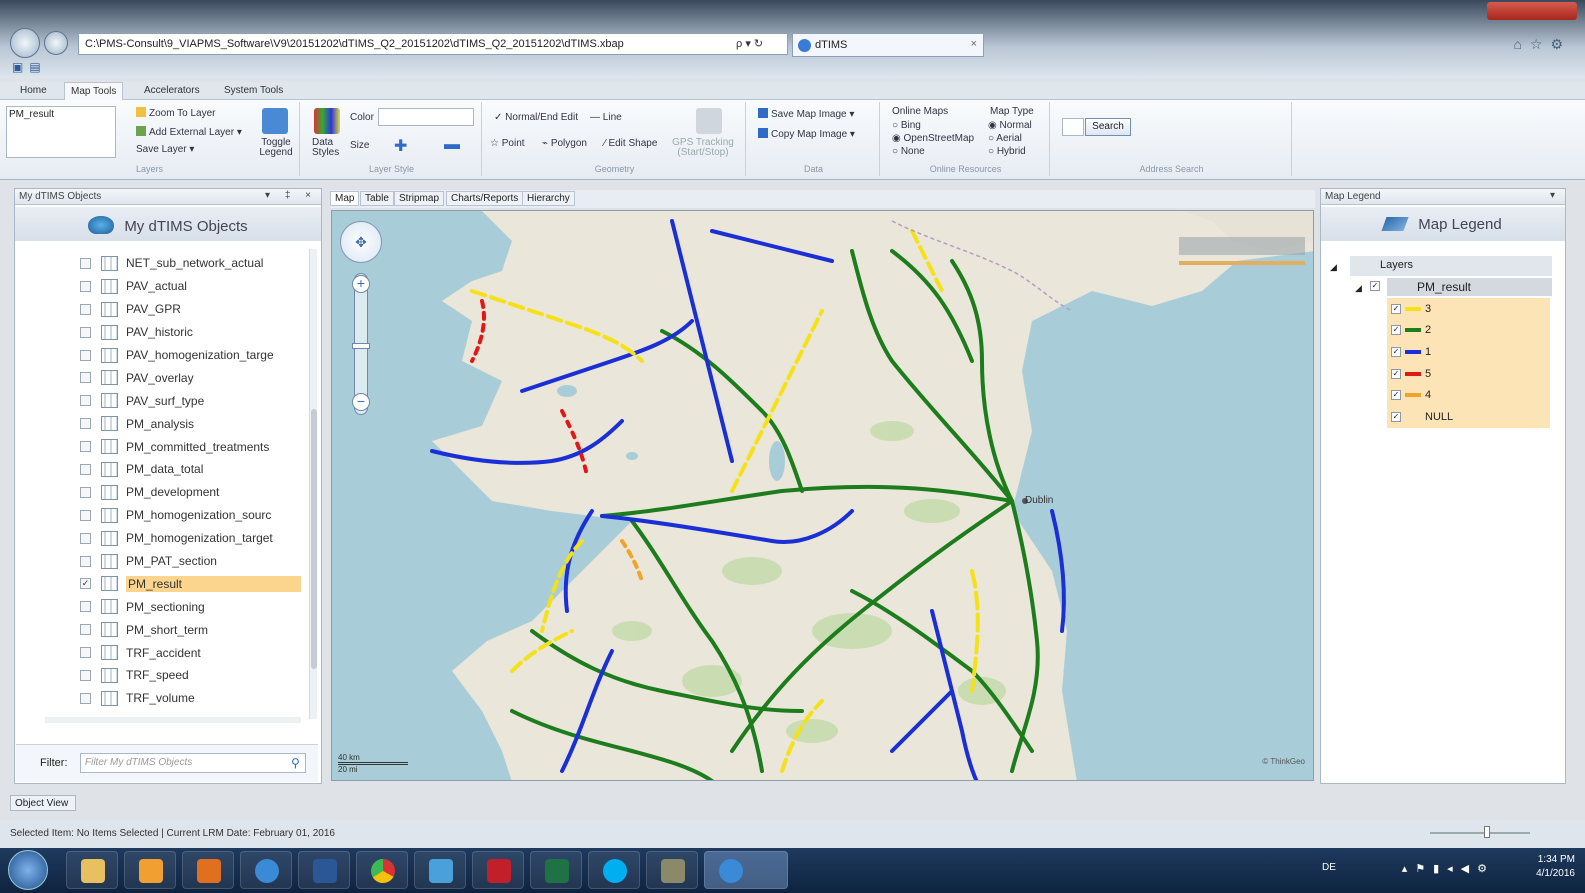 This screenshot has width=1585, height=893. I want to click on status-zoom-thumb, so click(1487, 832).